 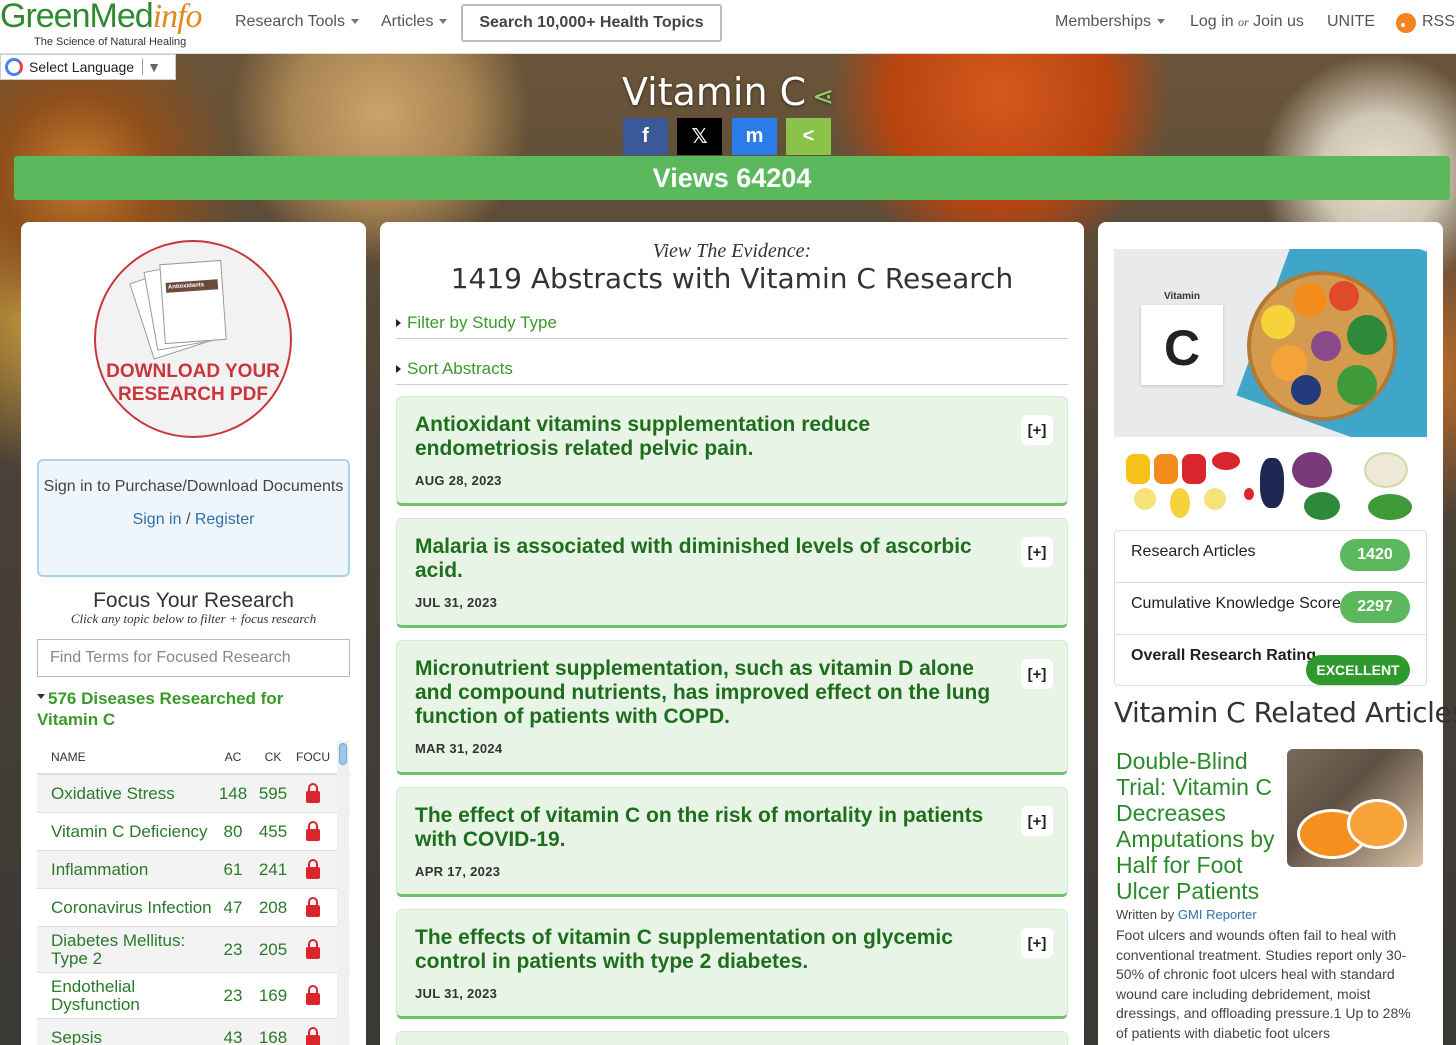 I want to click on disease-section-toggle: 576 Diseases Researched for Vitamin C, so click(x=187, y=709).